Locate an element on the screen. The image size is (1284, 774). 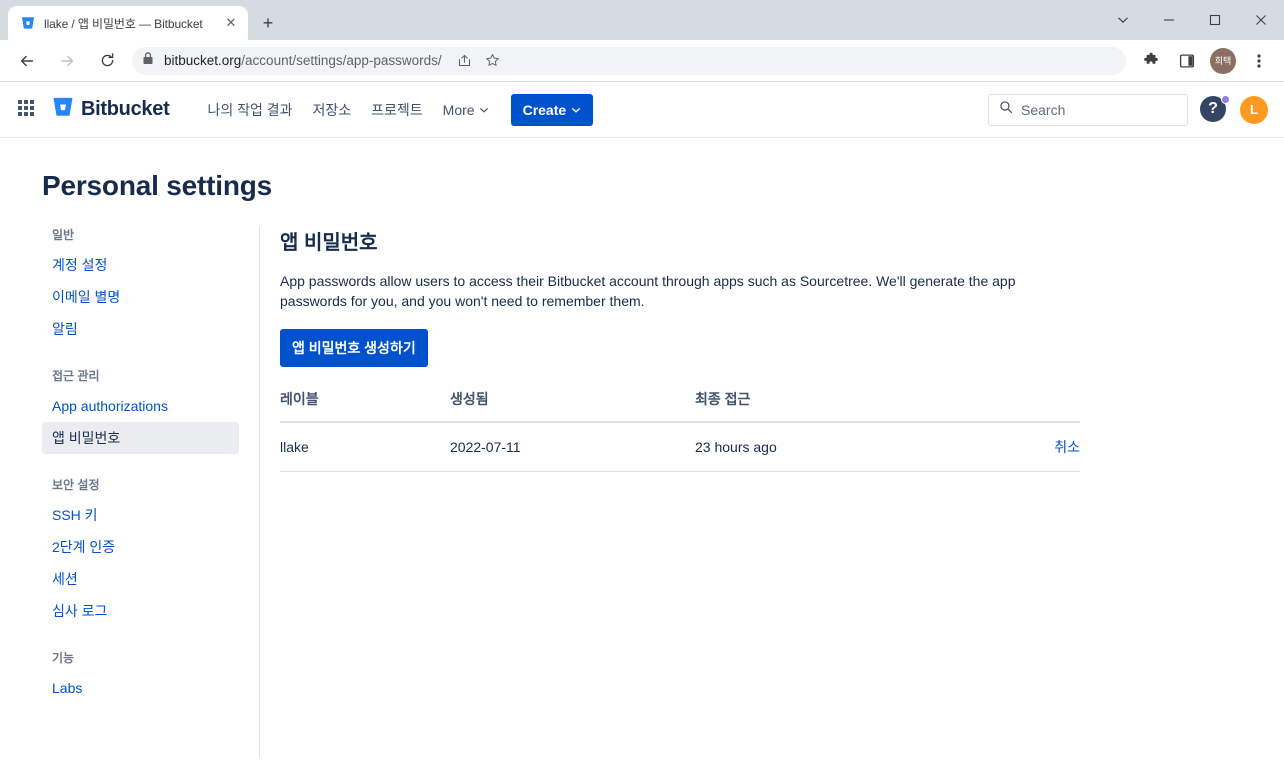
nav-item-more: More is located at coordinates (466, 110).